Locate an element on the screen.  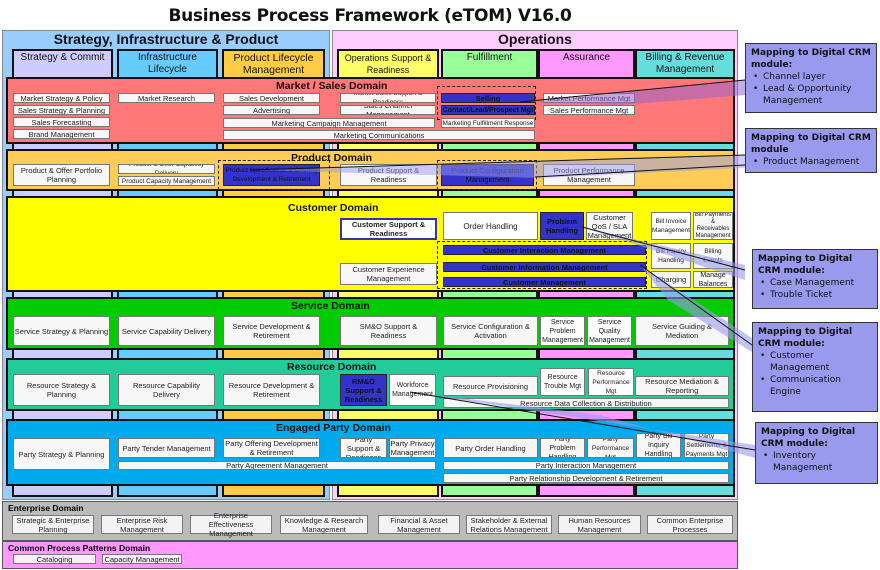
process-human-resources: Human Resources Management is located at coordinates (599, 524).